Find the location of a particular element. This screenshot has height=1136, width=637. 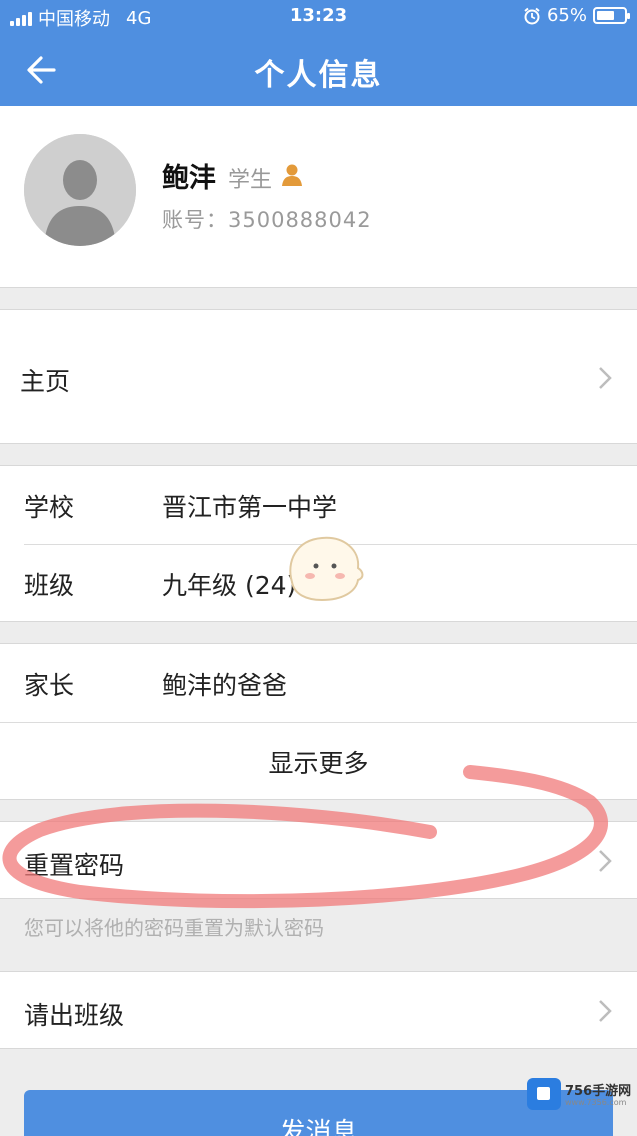

battery-icon is located at coordinates (611, 15).